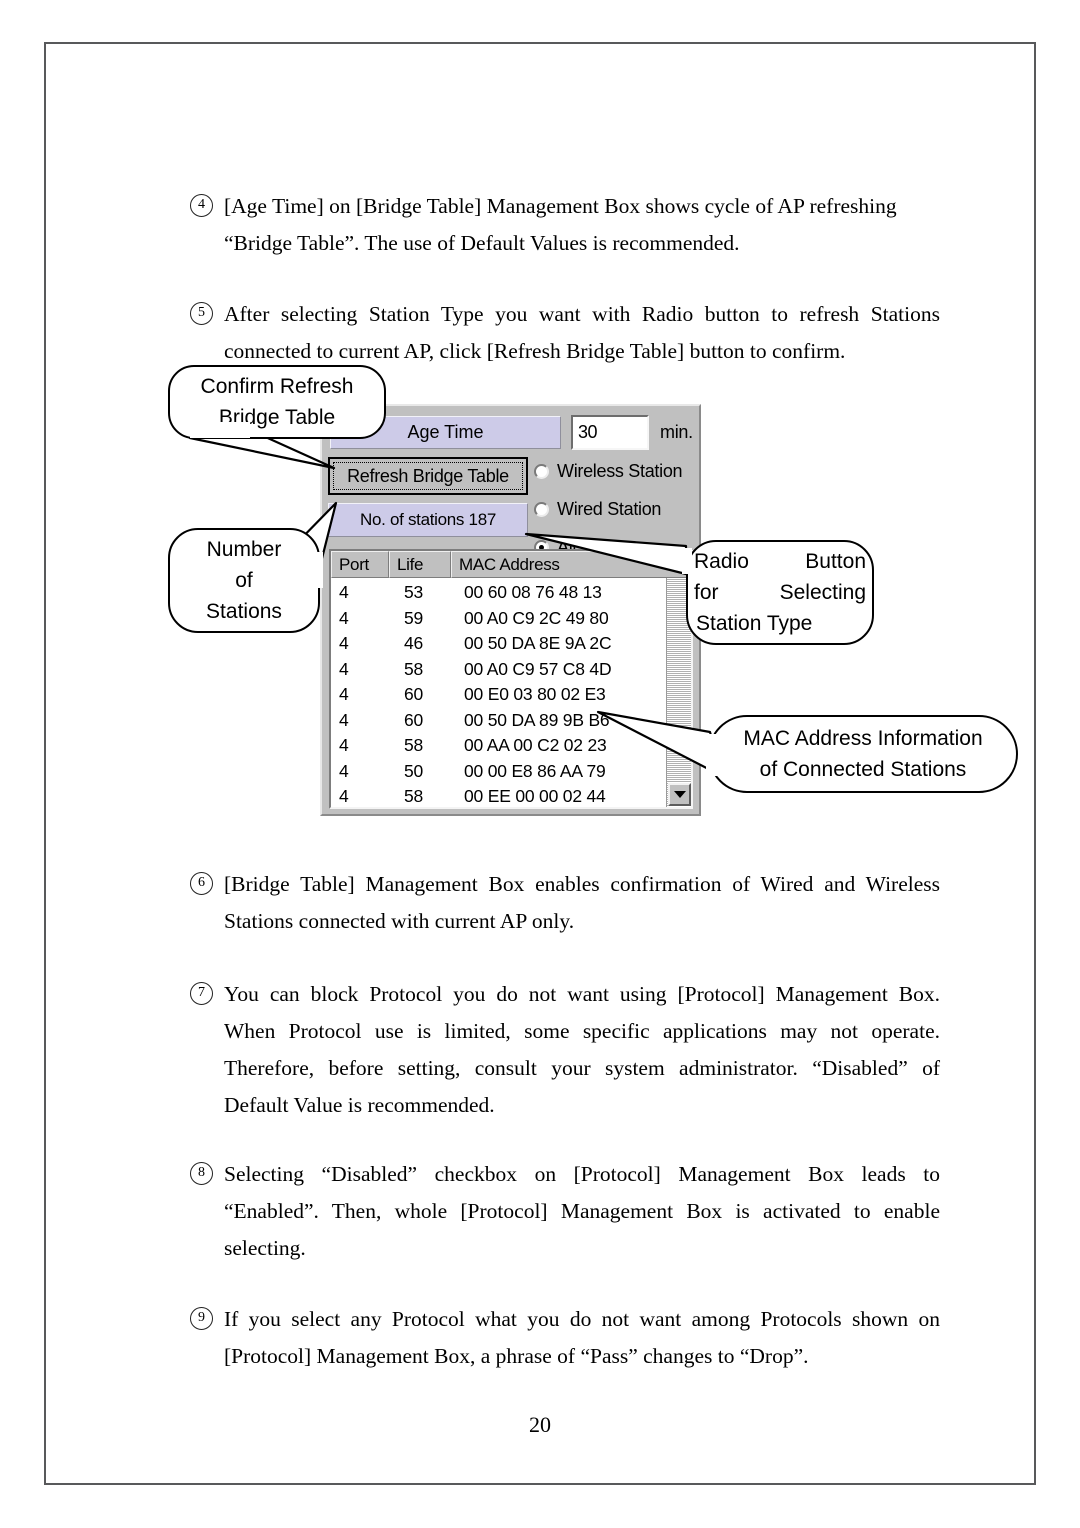  Describe the element at coordinates (244, 549) in the screenshot. I see `callout-line: Number` at that location.